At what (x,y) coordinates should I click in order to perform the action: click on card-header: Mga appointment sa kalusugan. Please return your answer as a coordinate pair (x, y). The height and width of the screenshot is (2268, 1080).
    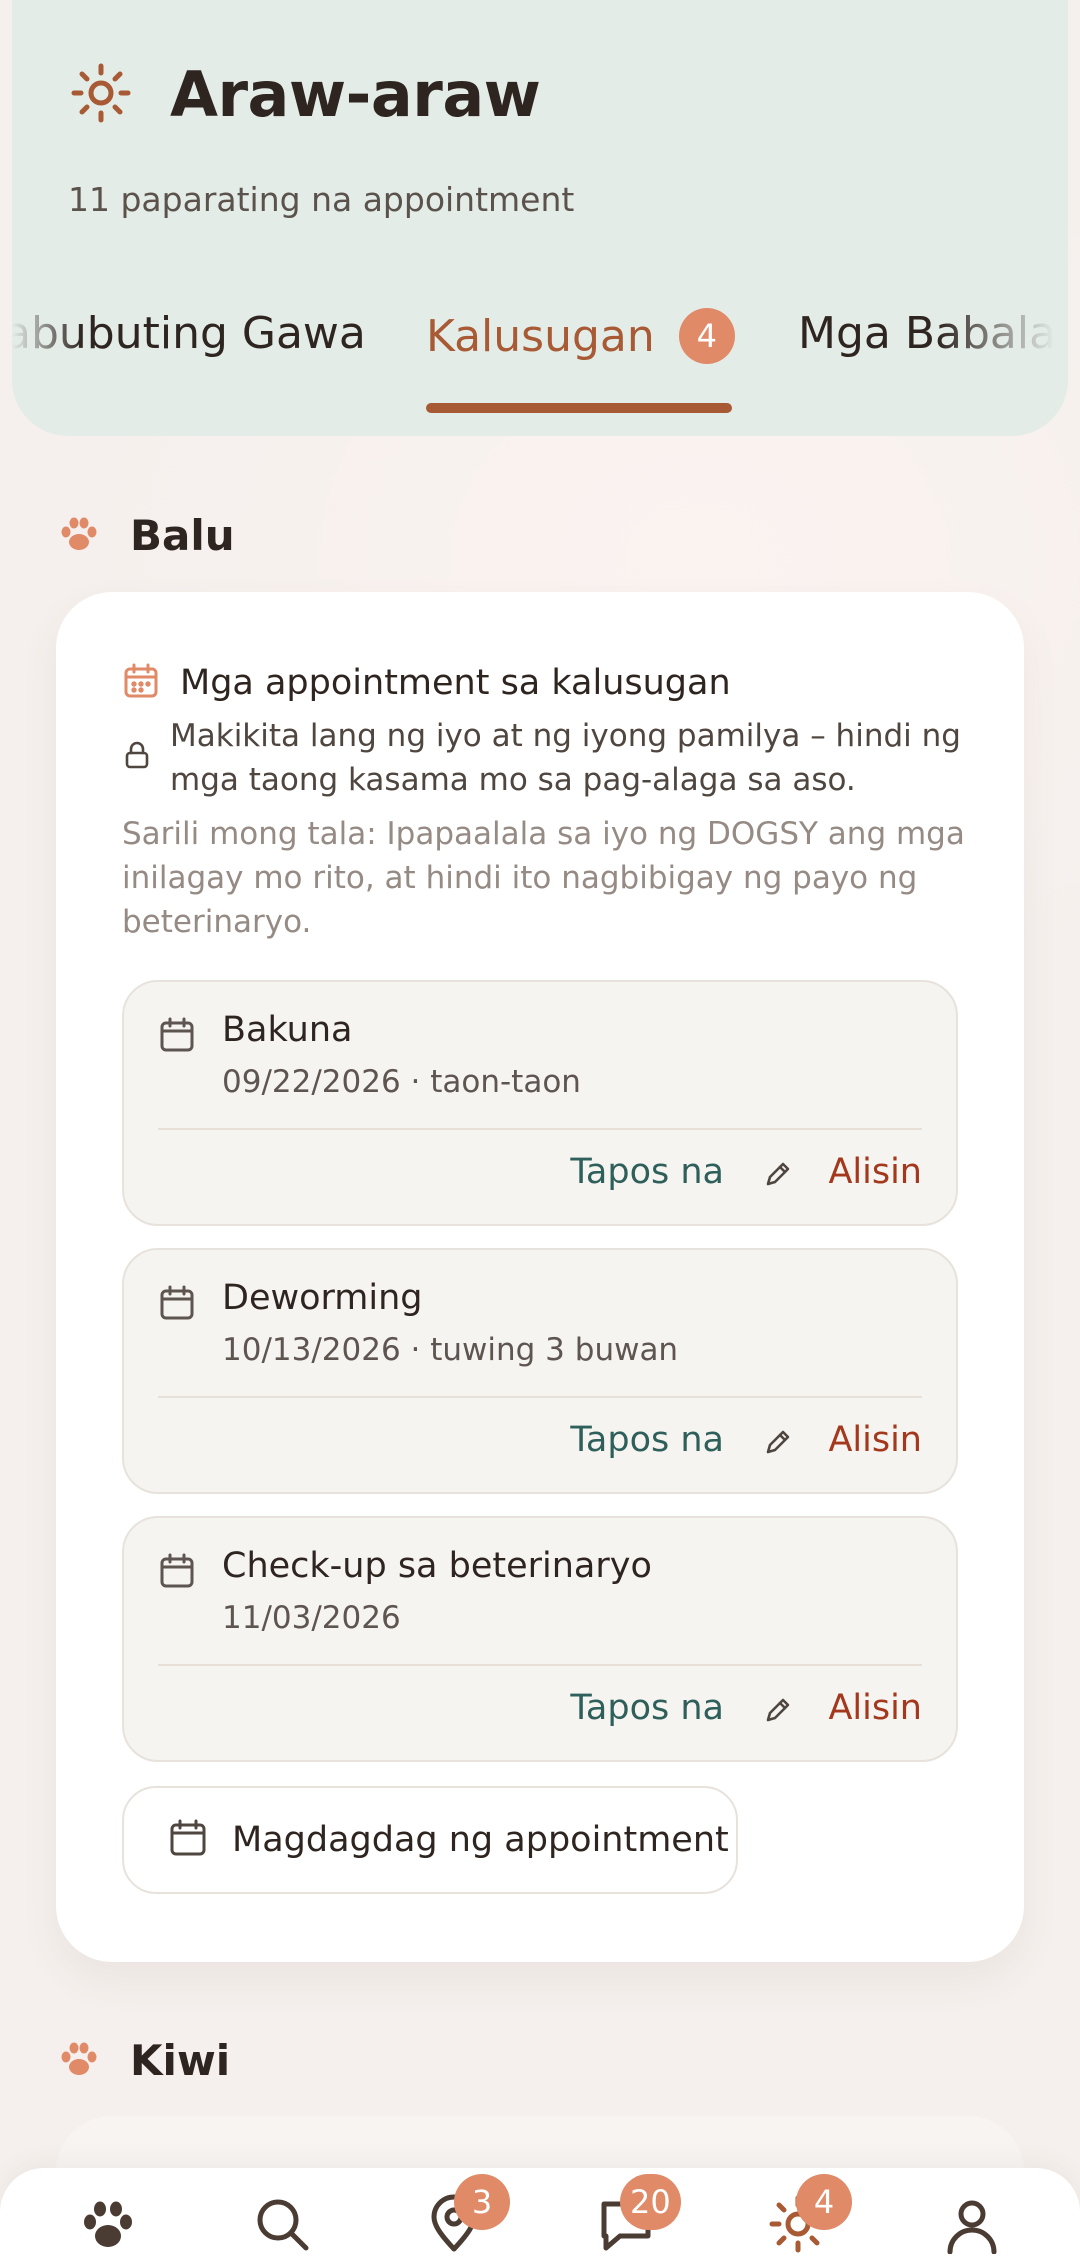
    Looking at the image, I should click on (426, 683).